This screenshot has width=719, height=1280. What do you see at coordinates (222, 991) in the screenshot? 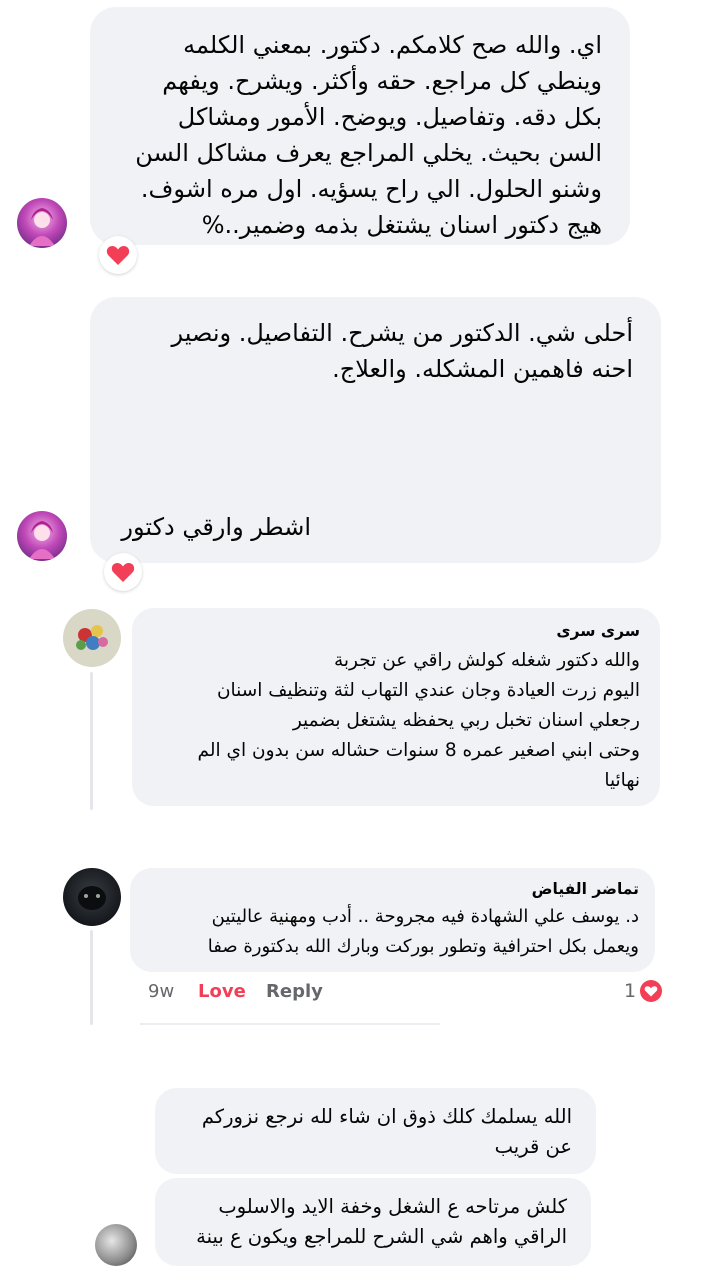
I see `love-button: Love` at bounding box center [222, 991].